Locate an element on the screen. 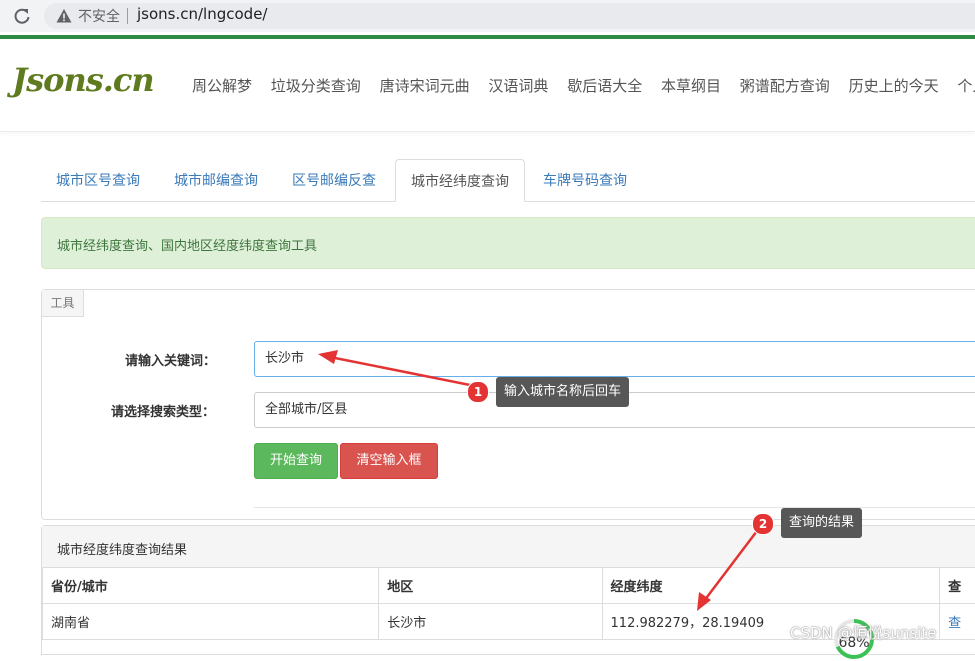  annotation-callout-2: 查询的结果 is located at coordinates (821, 523).